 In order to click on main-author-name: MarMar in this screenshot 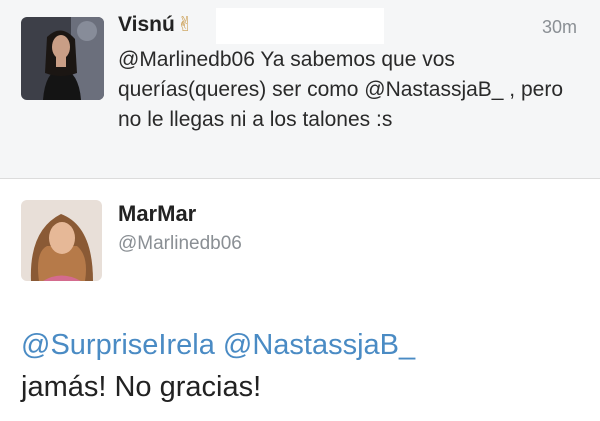, I will do `click(157, 214)`.